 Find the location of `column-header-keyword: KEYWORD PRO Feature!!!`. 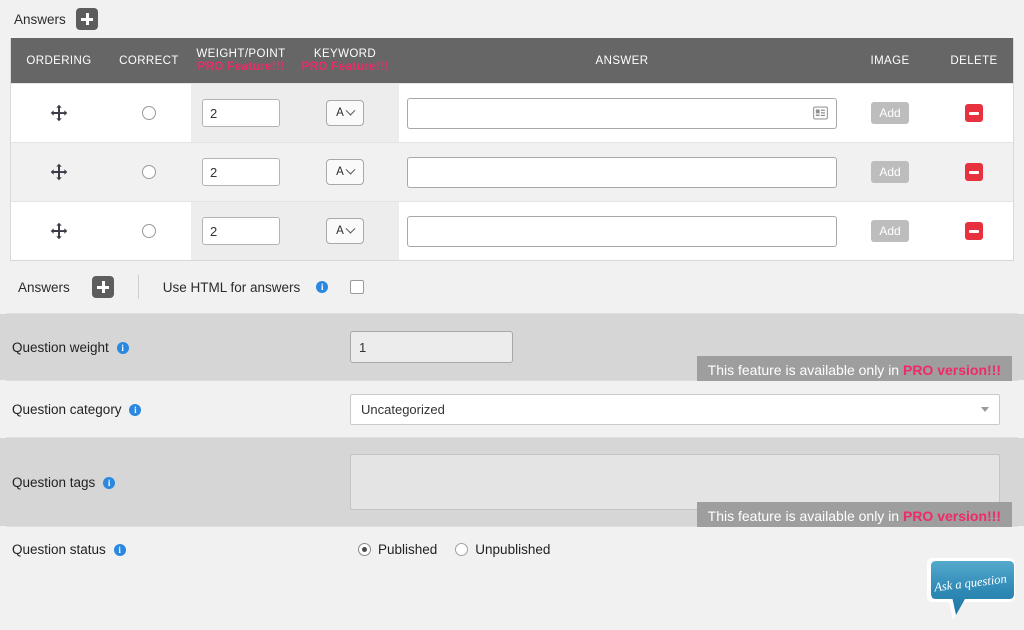

column-header-keyword: KEYWORD PRO Feature!!! is located at coordinates (345, 60).